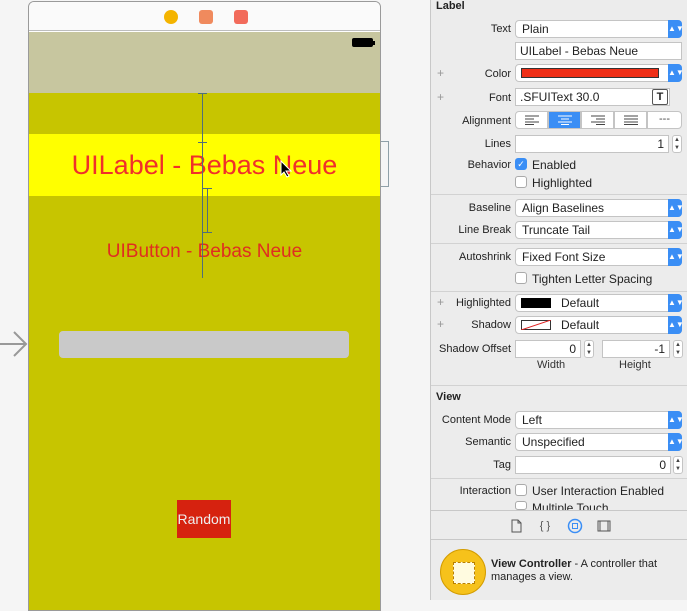 The height and width of the screenshot is (611, 687). I want to click on constraint-guide-short, so click(207, 210).